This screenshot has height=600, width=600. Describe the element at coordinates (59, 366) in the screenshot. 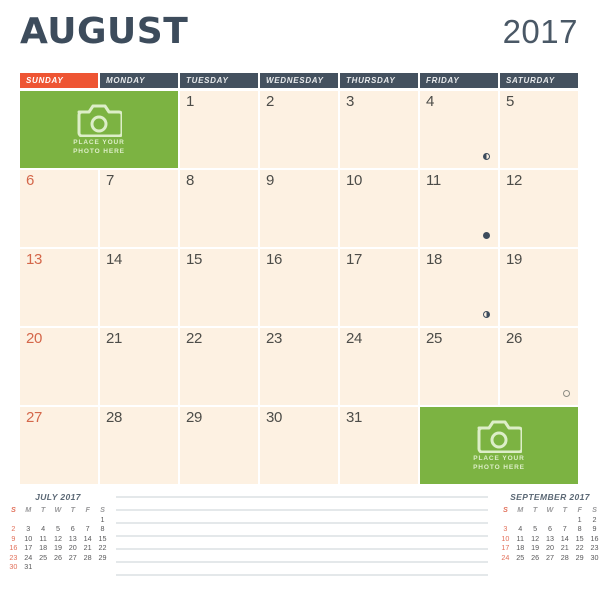

I see `day-cell-20: 20` at that location.